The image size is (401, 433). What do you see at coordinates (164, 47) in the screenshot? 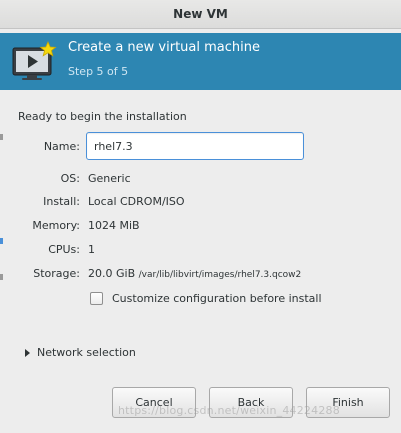
I see `banner-title: Create a new virtual machine` at bounding box center [164, 47].